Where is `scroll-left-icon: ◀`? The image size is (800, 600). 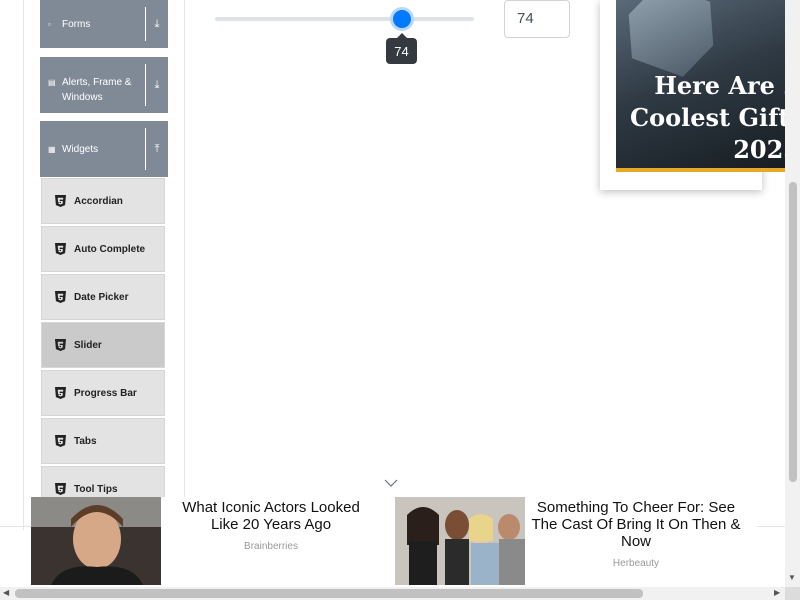 scroll-left-icon: ◀ is located at coordinates (6, 592).